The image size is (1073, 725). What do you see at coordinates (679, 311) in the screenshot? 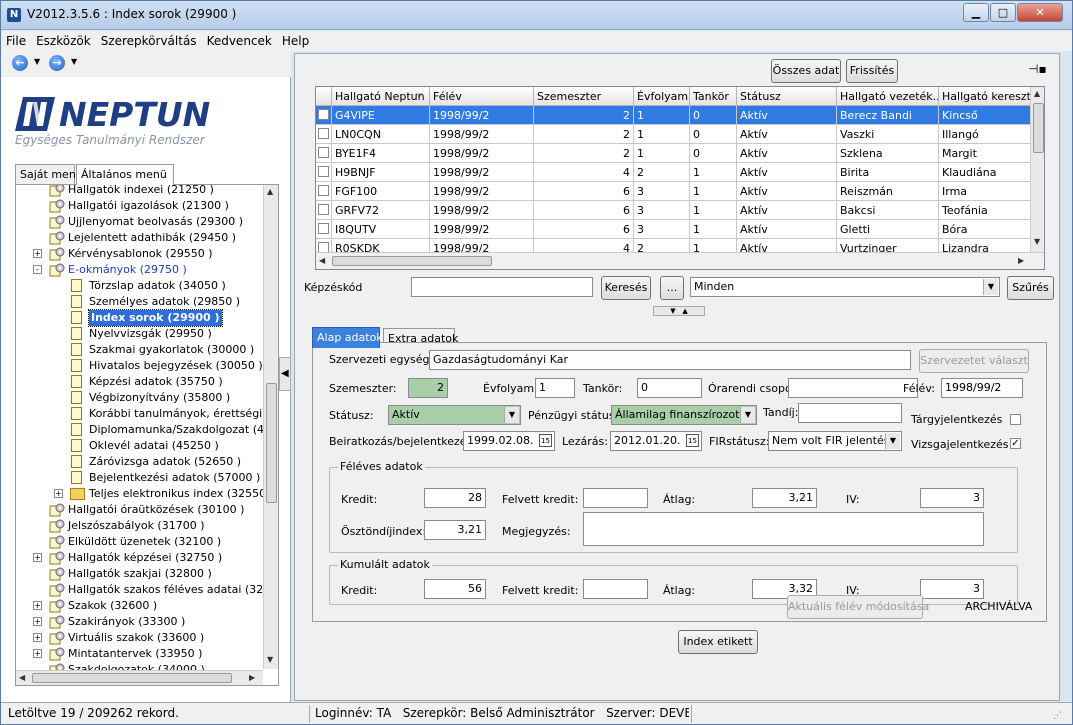
I see `splitter-arrows: ▼ ▲` at bounding box center [679, 311].